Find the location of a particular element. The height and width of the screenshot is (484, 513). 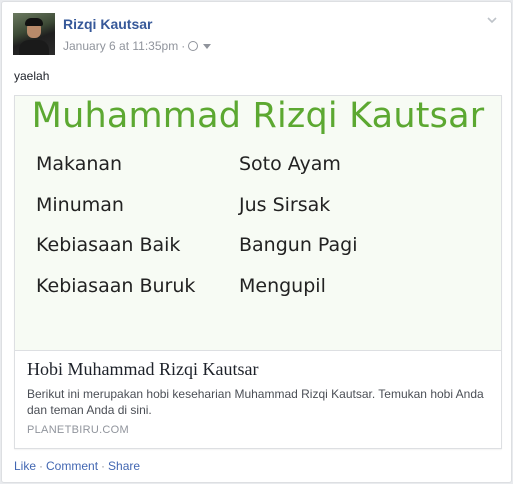

link-preview-title: Hobi Muhammad Rizqi Kautsar is located at coordinates (258, 369).